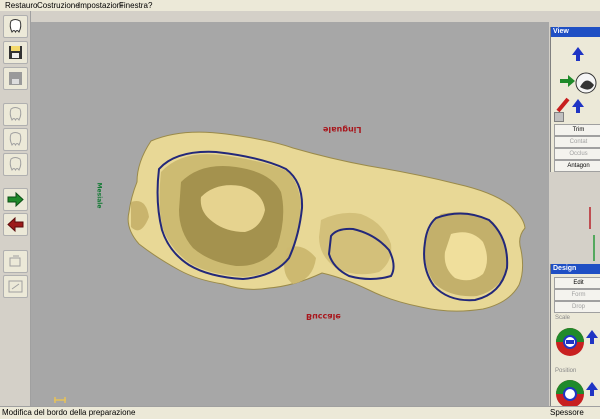  I want to click on floppy-disabled-icon, so click(15, 78).